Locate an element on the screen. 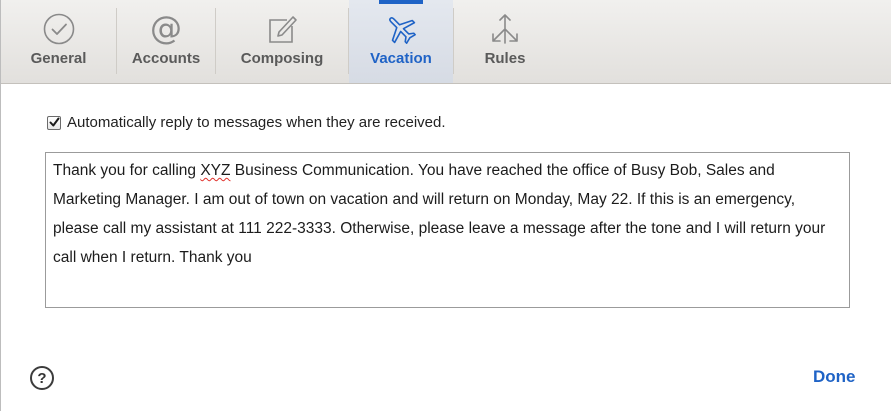 The height and width of the screenshot is (411, 891). tab-accounts-label: Accounts is located at coordinates (166, 58).